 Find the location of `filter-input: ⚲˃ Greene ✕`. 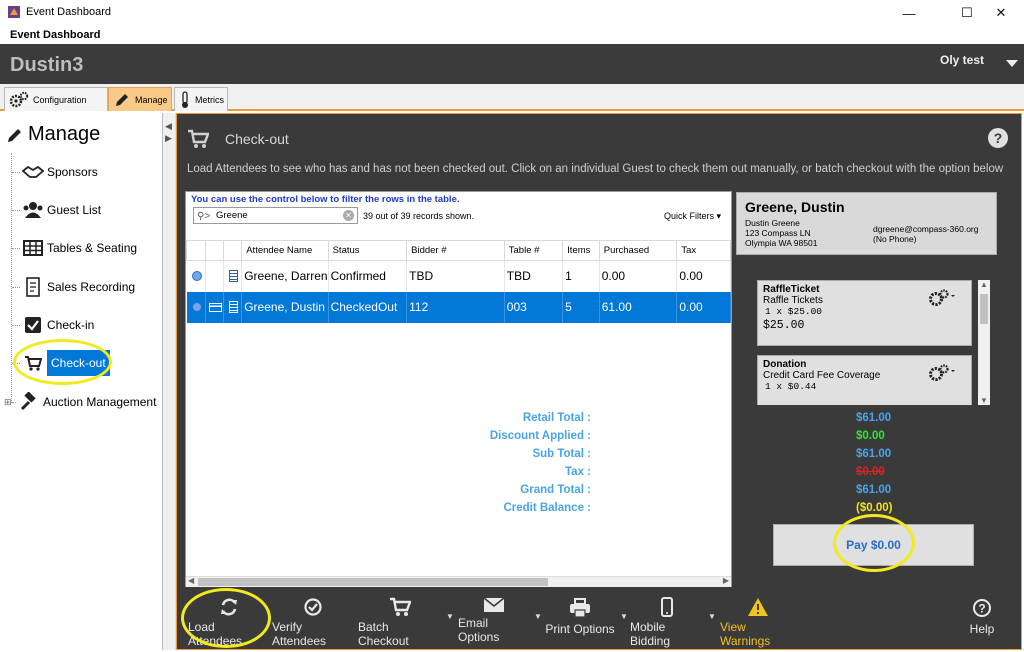

filter-input: ⚲˃ Greene ✕ is located at coordinates (275, 215).